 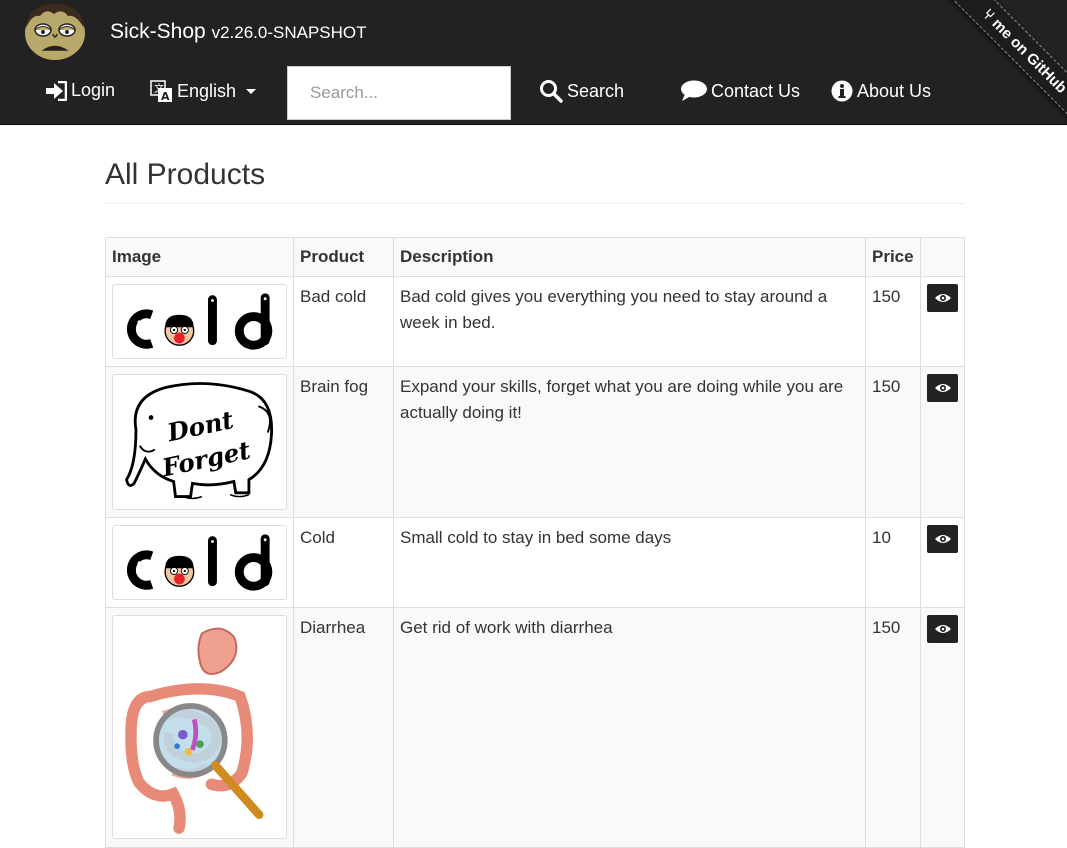 I want to click on search-label: Search, so click(x=596, y=90).